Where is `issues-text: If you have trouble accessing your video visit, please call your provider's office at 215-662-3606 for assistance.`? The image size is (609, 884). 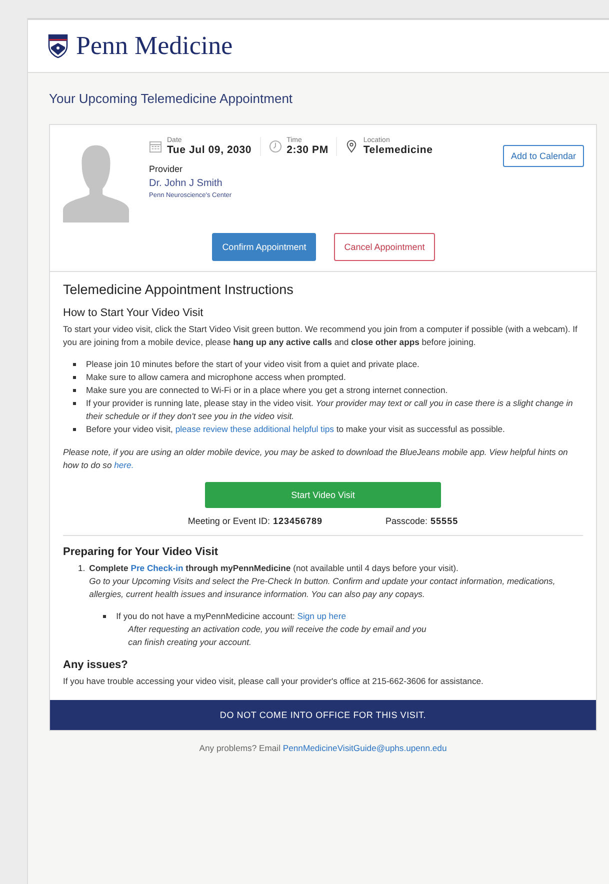 issues-text: If you have trouble accessing your video visit, please call your provider's office at 215-662-3606 for assistance. is located at coordinates (273, 681).